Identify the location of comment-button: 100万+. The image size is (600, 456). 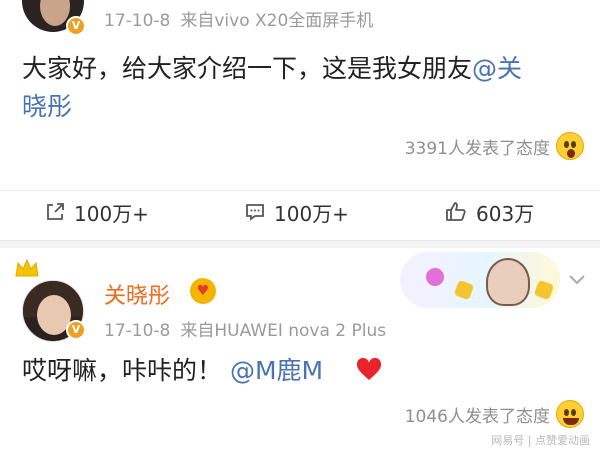
(296, 212).